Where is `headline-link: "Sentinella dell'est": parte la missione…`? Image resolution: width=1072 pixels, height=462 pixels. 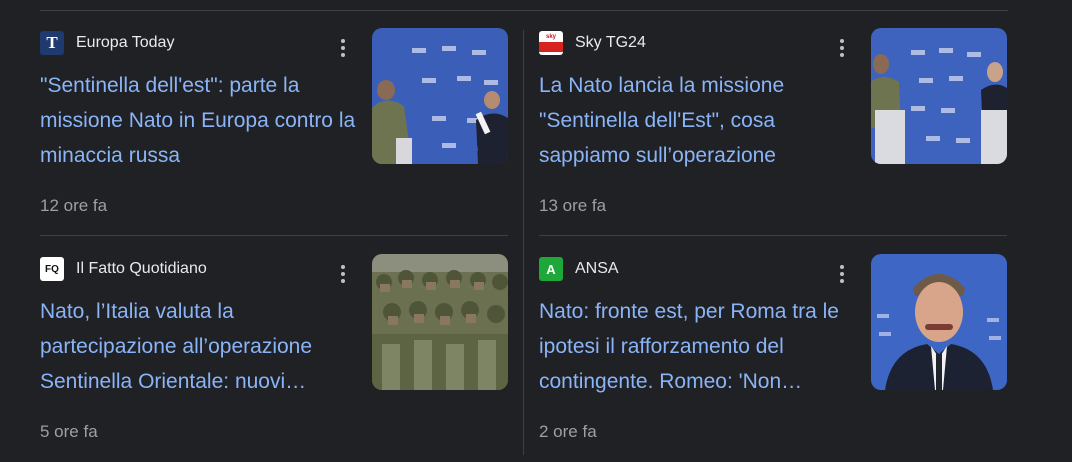 headline-link: "Sentinella dell'est": parte la missione… is located at coordinates (200, 120).